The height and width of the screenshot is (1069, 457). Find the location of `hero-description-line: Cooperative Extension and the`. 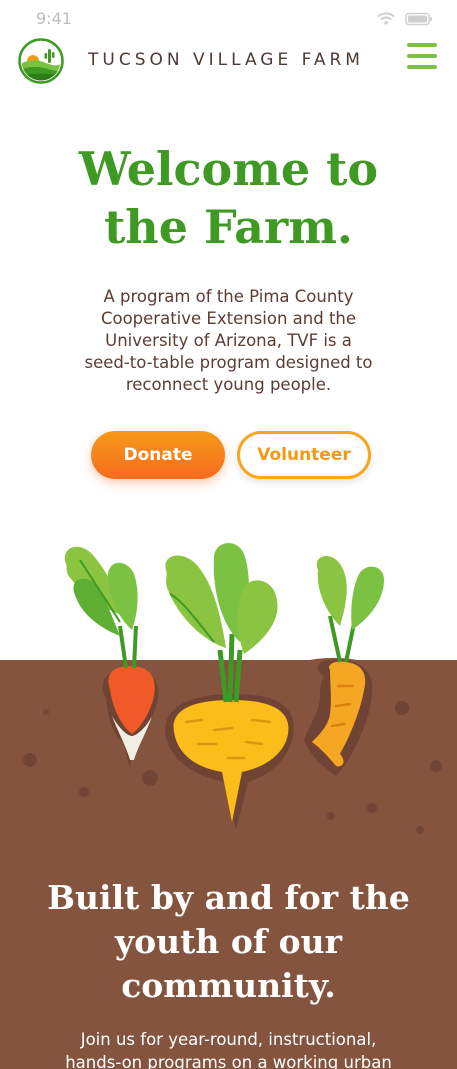

hero-description-line: Cooperative Extension and the is located at coordinates (228, 318).